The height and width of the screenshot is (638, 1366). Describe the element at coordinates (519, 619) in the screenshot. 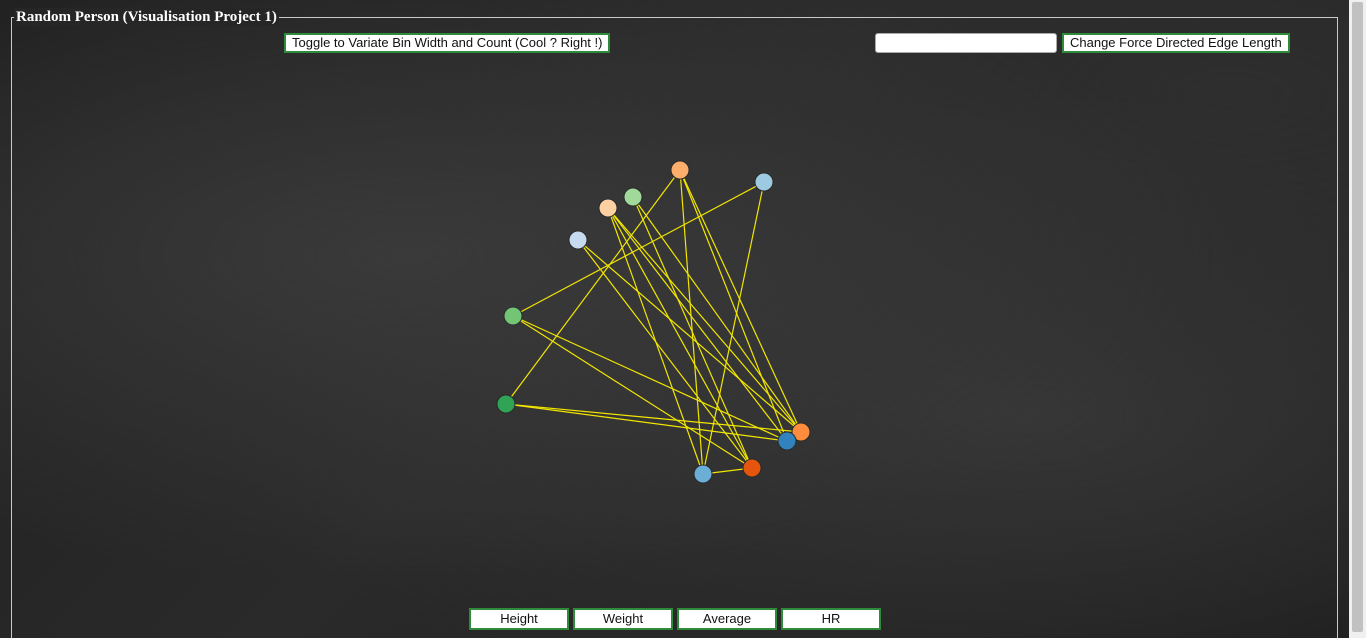

I see `height-button: Height` at that location.